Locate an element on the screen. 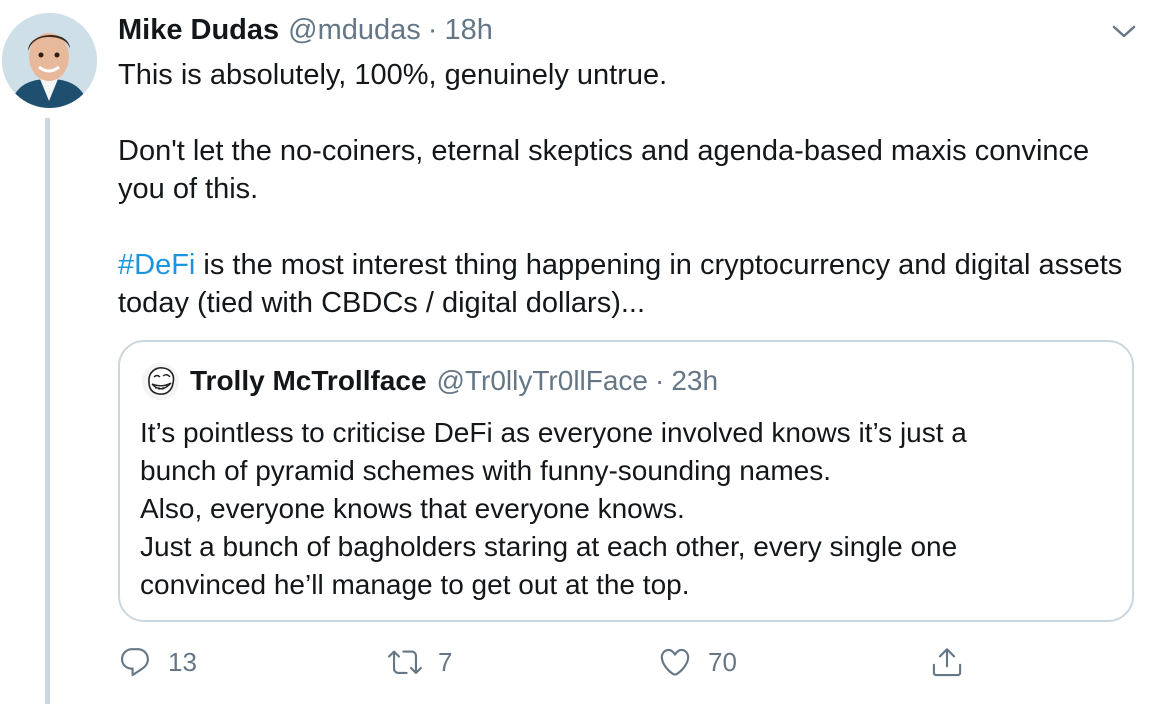  reply-count: 13 is located at coordinates (182, 661).